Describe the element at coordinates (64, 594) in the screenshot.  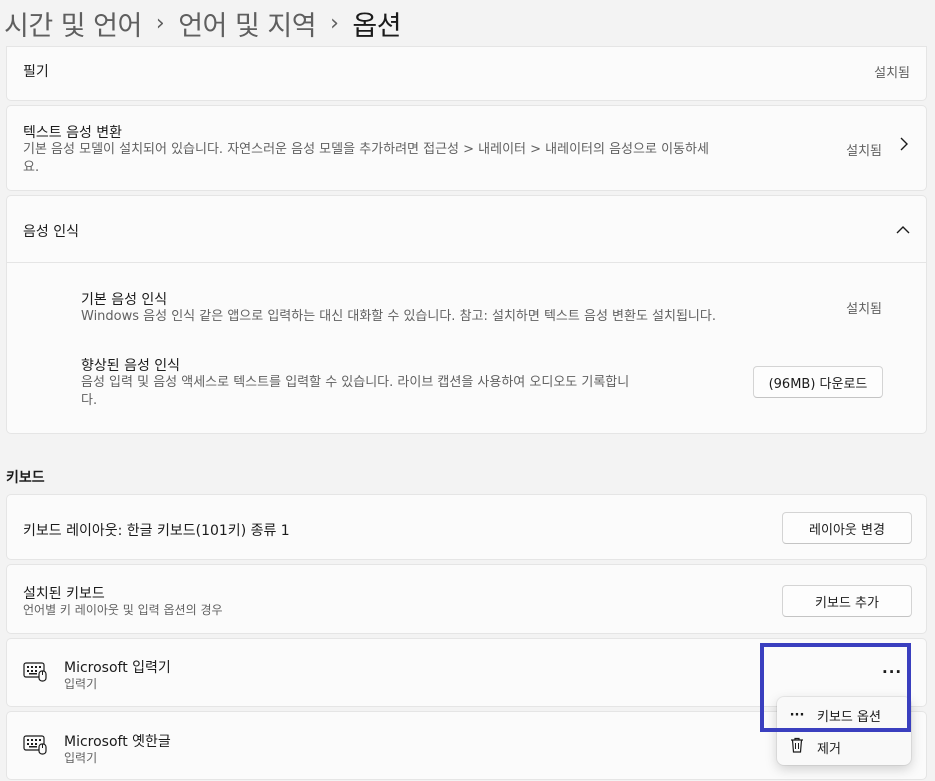
I see `installed-keyboards-title: 설치된 키보드` at that location.